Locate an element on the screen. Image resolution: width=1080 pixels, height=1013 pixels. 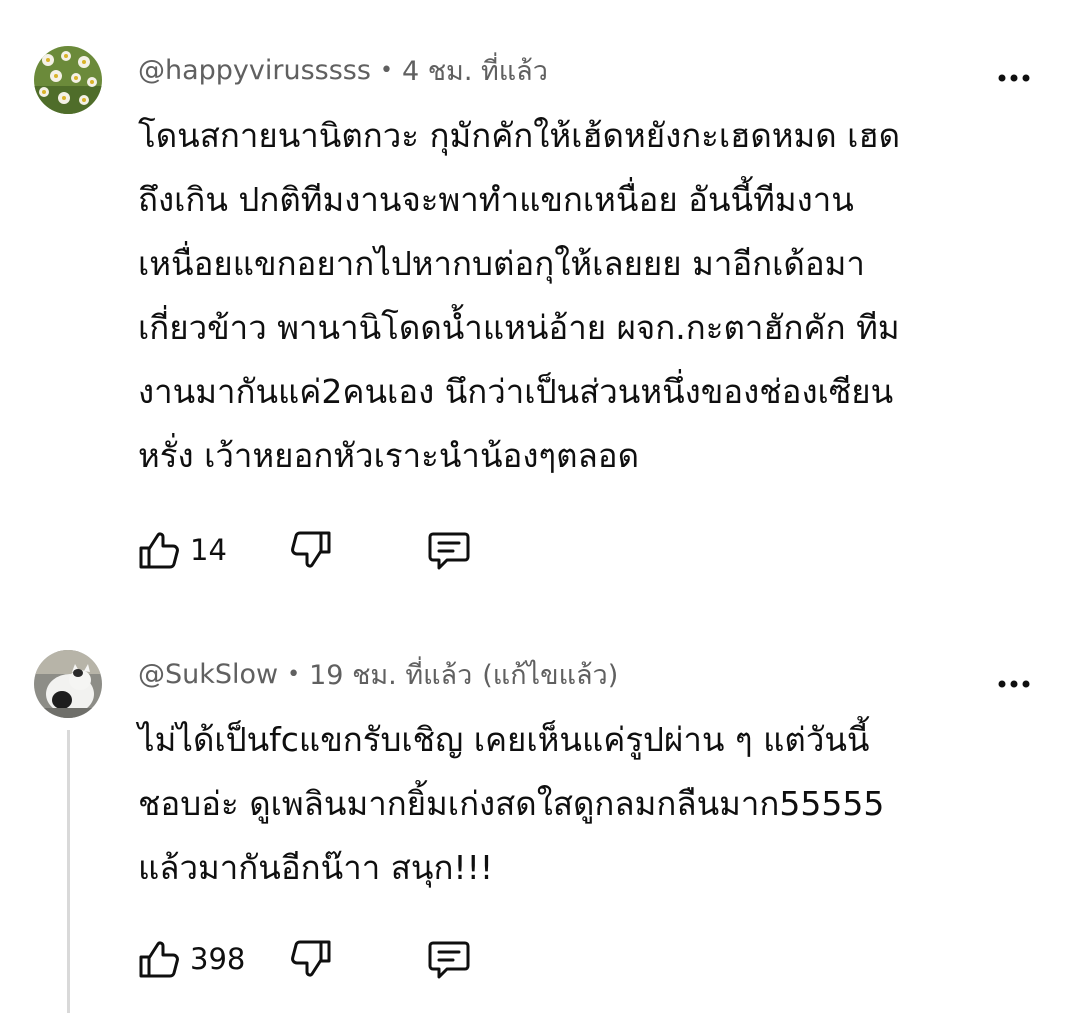
more-options-button is located at coordinates (1014, 684).